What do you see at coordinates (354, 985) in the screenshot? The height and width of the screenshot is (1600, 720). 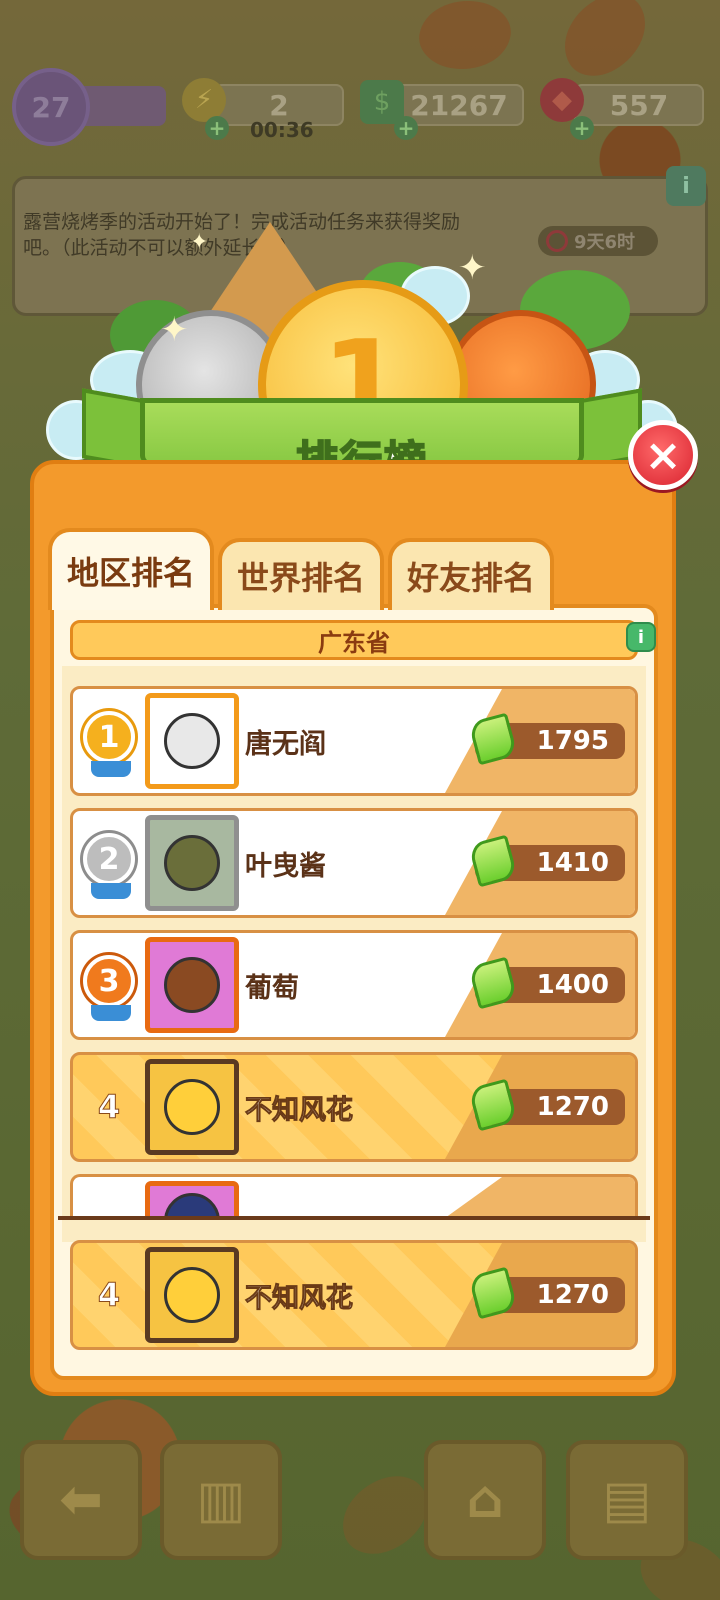 I see `ranking-row-3: 3 葡萄 1400` at bounding box center [354, 985].